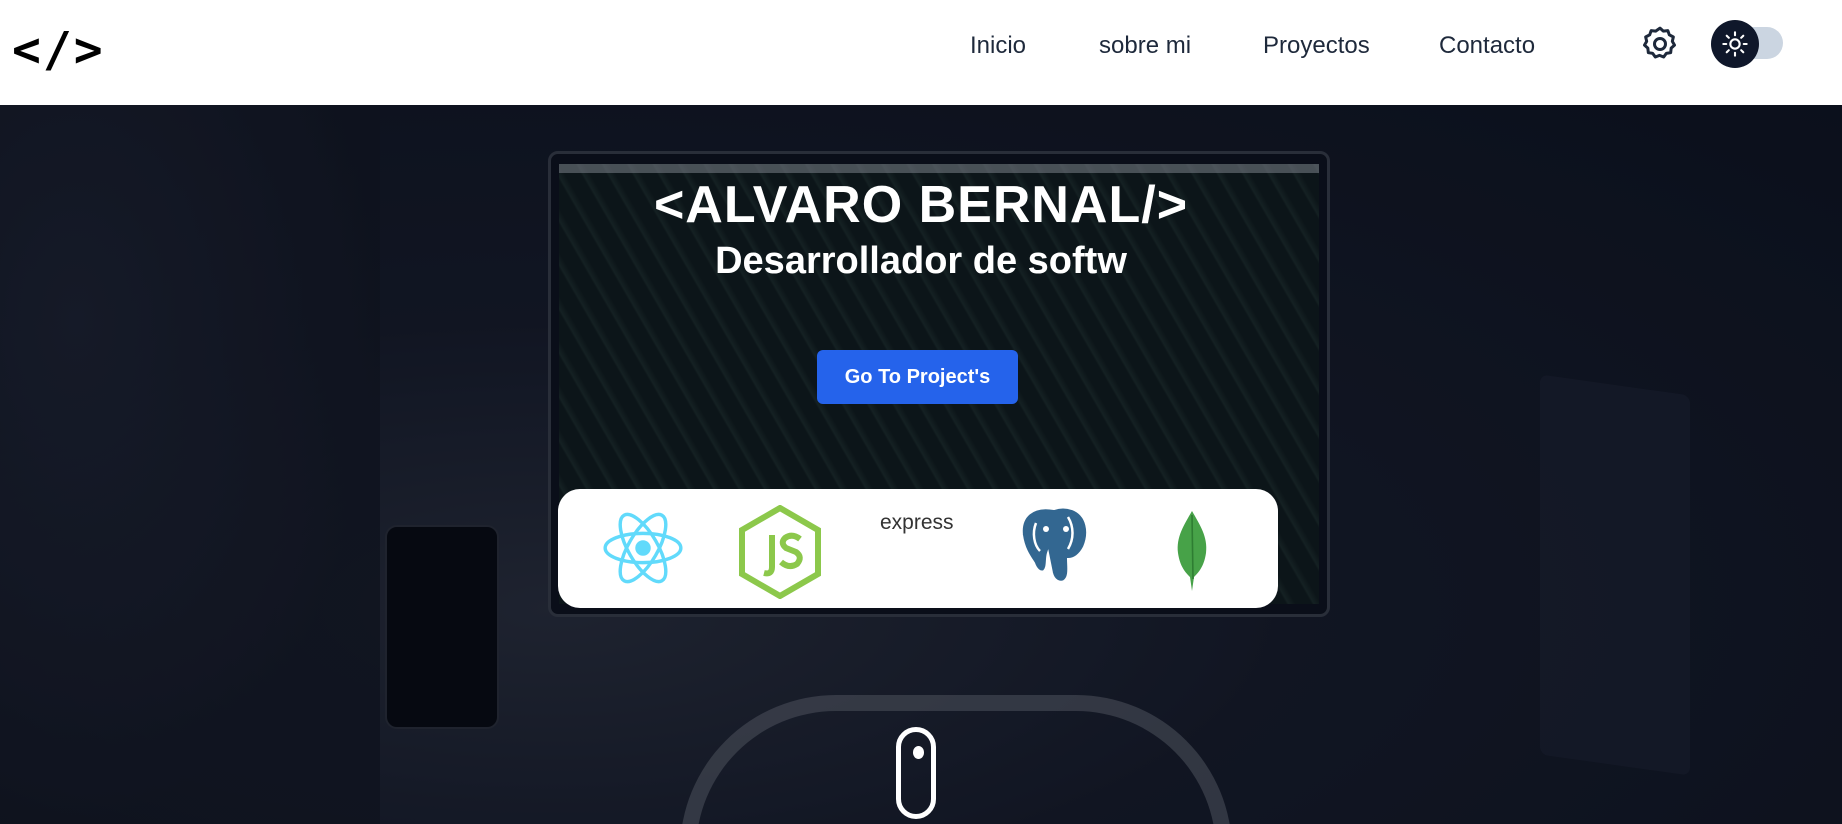  What do you see at coordinates (918, 548) in the screenshot?
I see `tech-stack-panel: express` at bounding box center [918, 548].